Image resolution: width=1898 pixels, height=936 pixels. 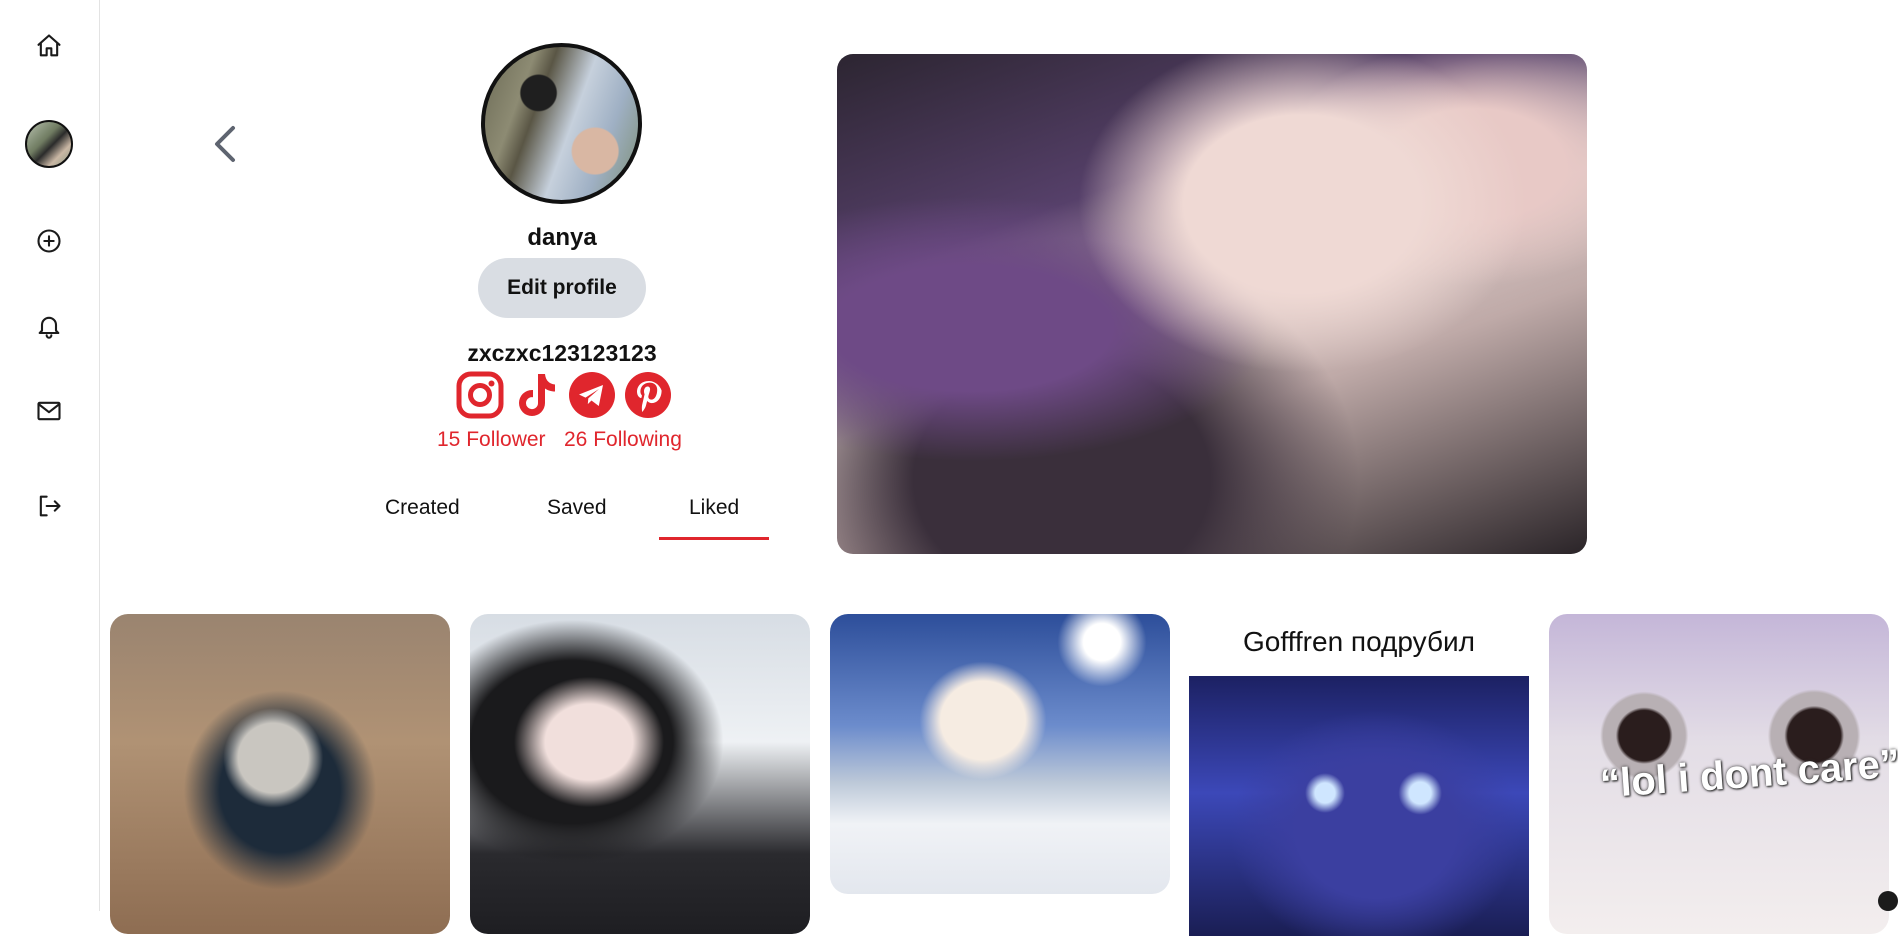 I want to click on instagram-link, so click(x=480, y=395).